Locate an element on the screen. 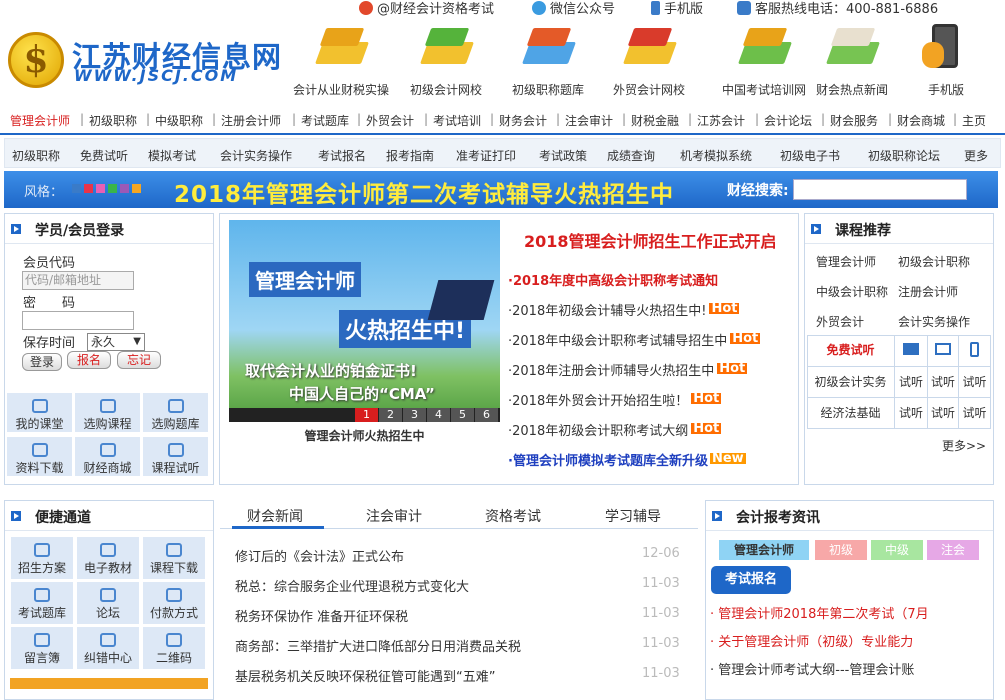 This screenshot has height=700, width=1005. news-title: 修订后的《会计法》正式公布 is located at coordinates (319, 555).